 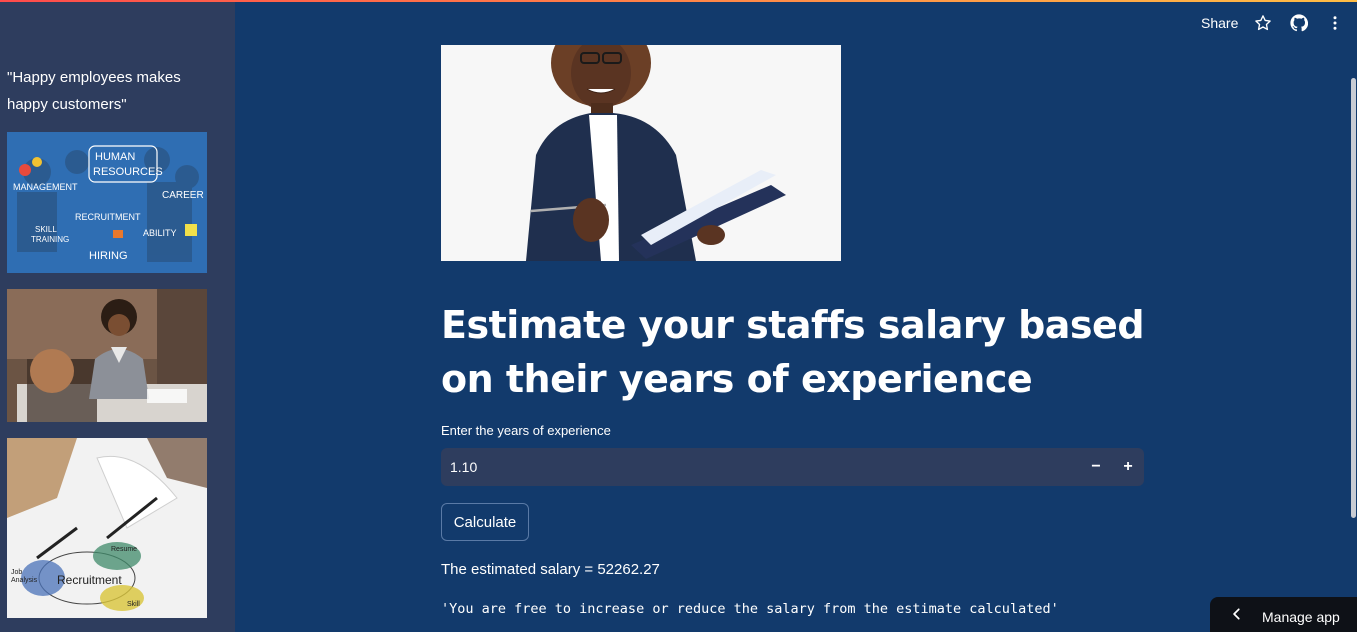 What do you see at coordinates (107, 355) in the screenshot?
I see `business-meeting-image` at bounding box center [107, 355].